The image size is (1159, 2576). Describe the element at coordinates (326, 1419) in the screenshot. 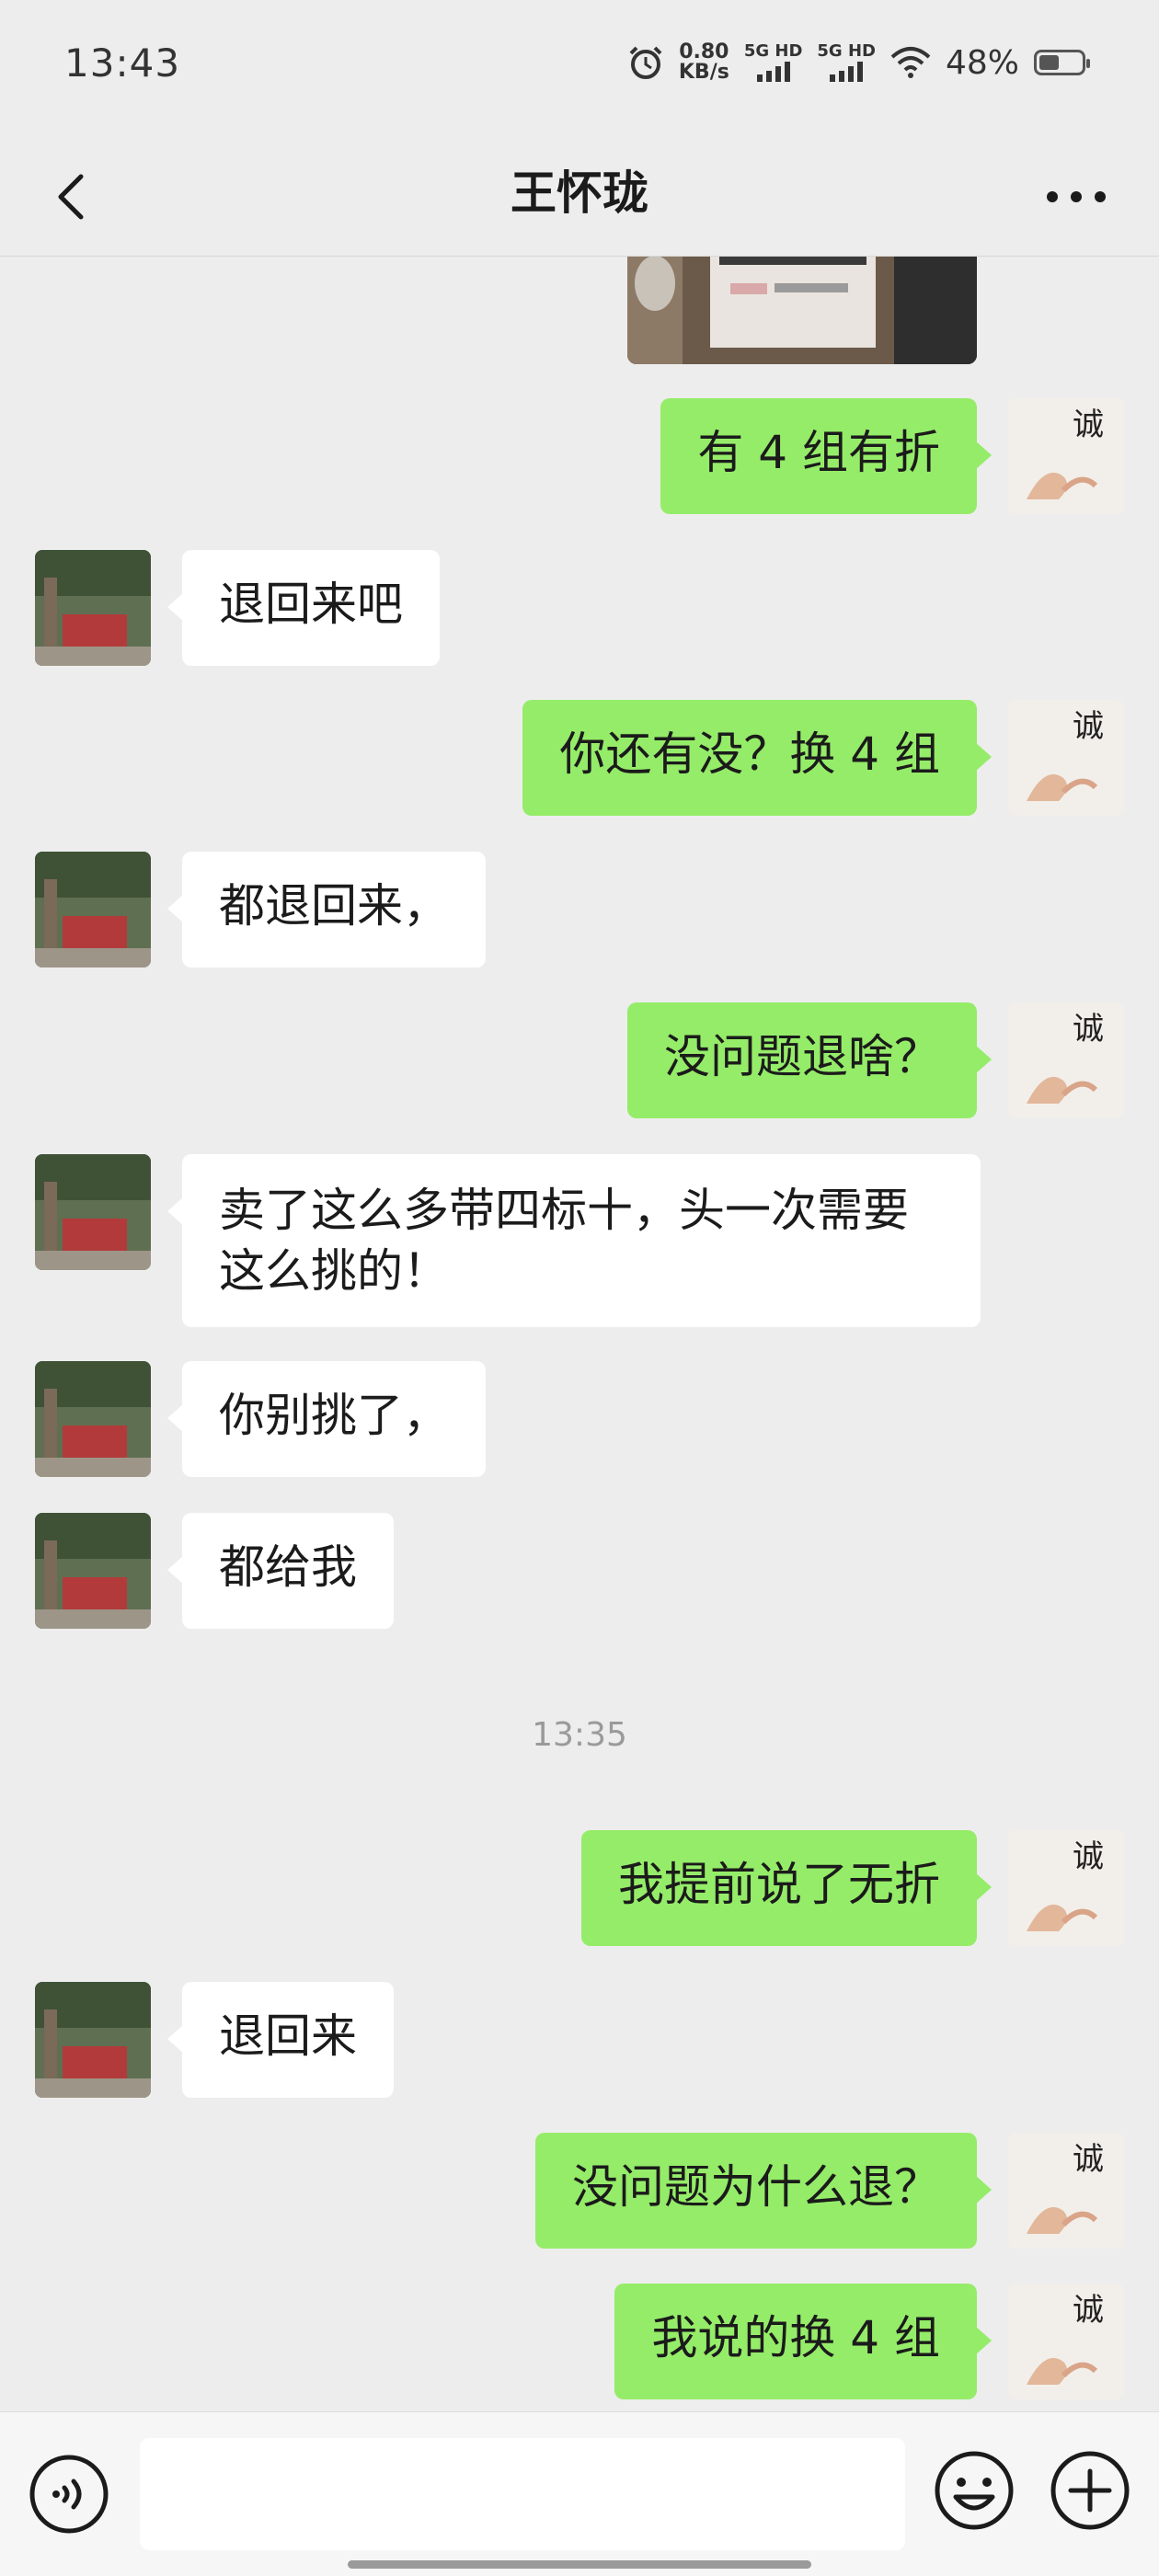

I see `message-bubble-incoming: 你别挑了，` at that location.